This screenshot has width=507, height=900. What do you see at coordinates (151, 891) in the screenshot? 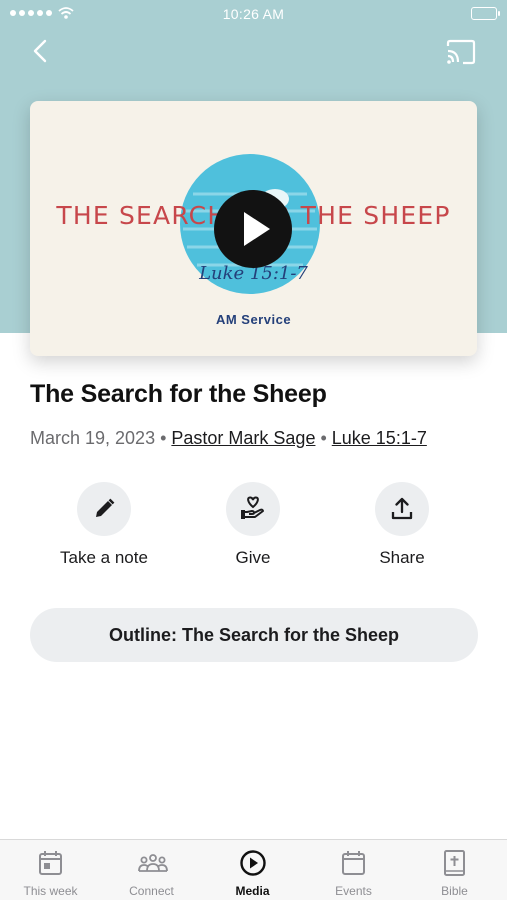
I see `tab-label: Connect` at bounding box center [151, 891].